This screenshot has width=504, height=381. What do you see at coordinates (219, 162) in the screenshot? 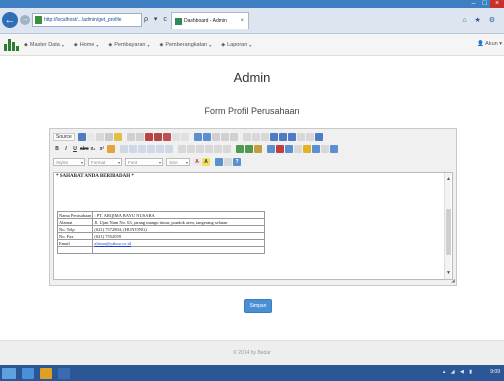
I see `maximize-icon` at bounding box center [219, 162].